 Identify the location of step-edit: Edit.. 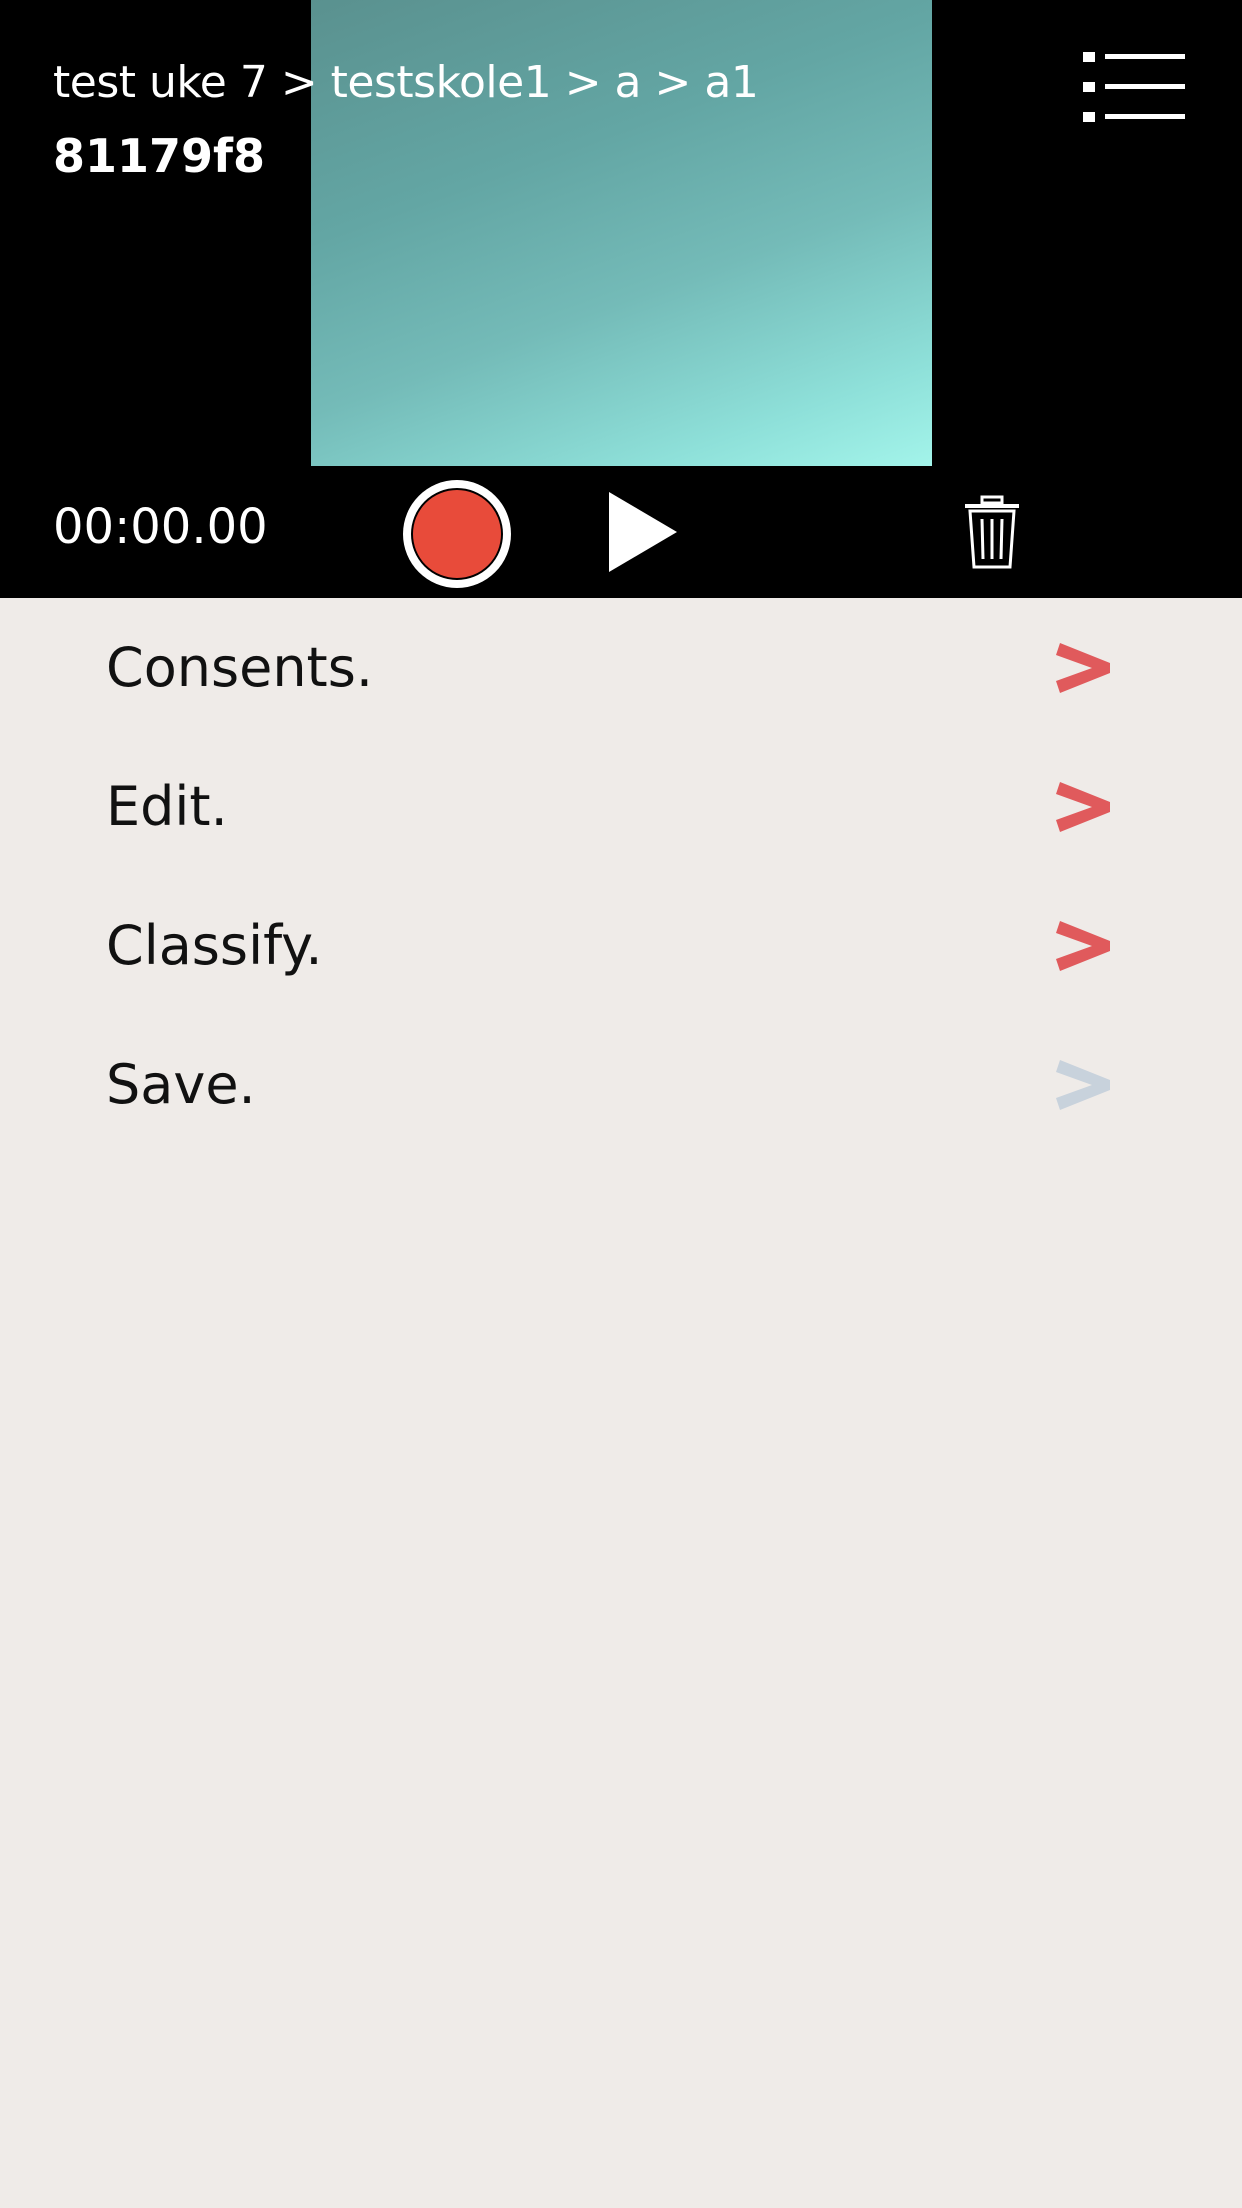
(621, 806).